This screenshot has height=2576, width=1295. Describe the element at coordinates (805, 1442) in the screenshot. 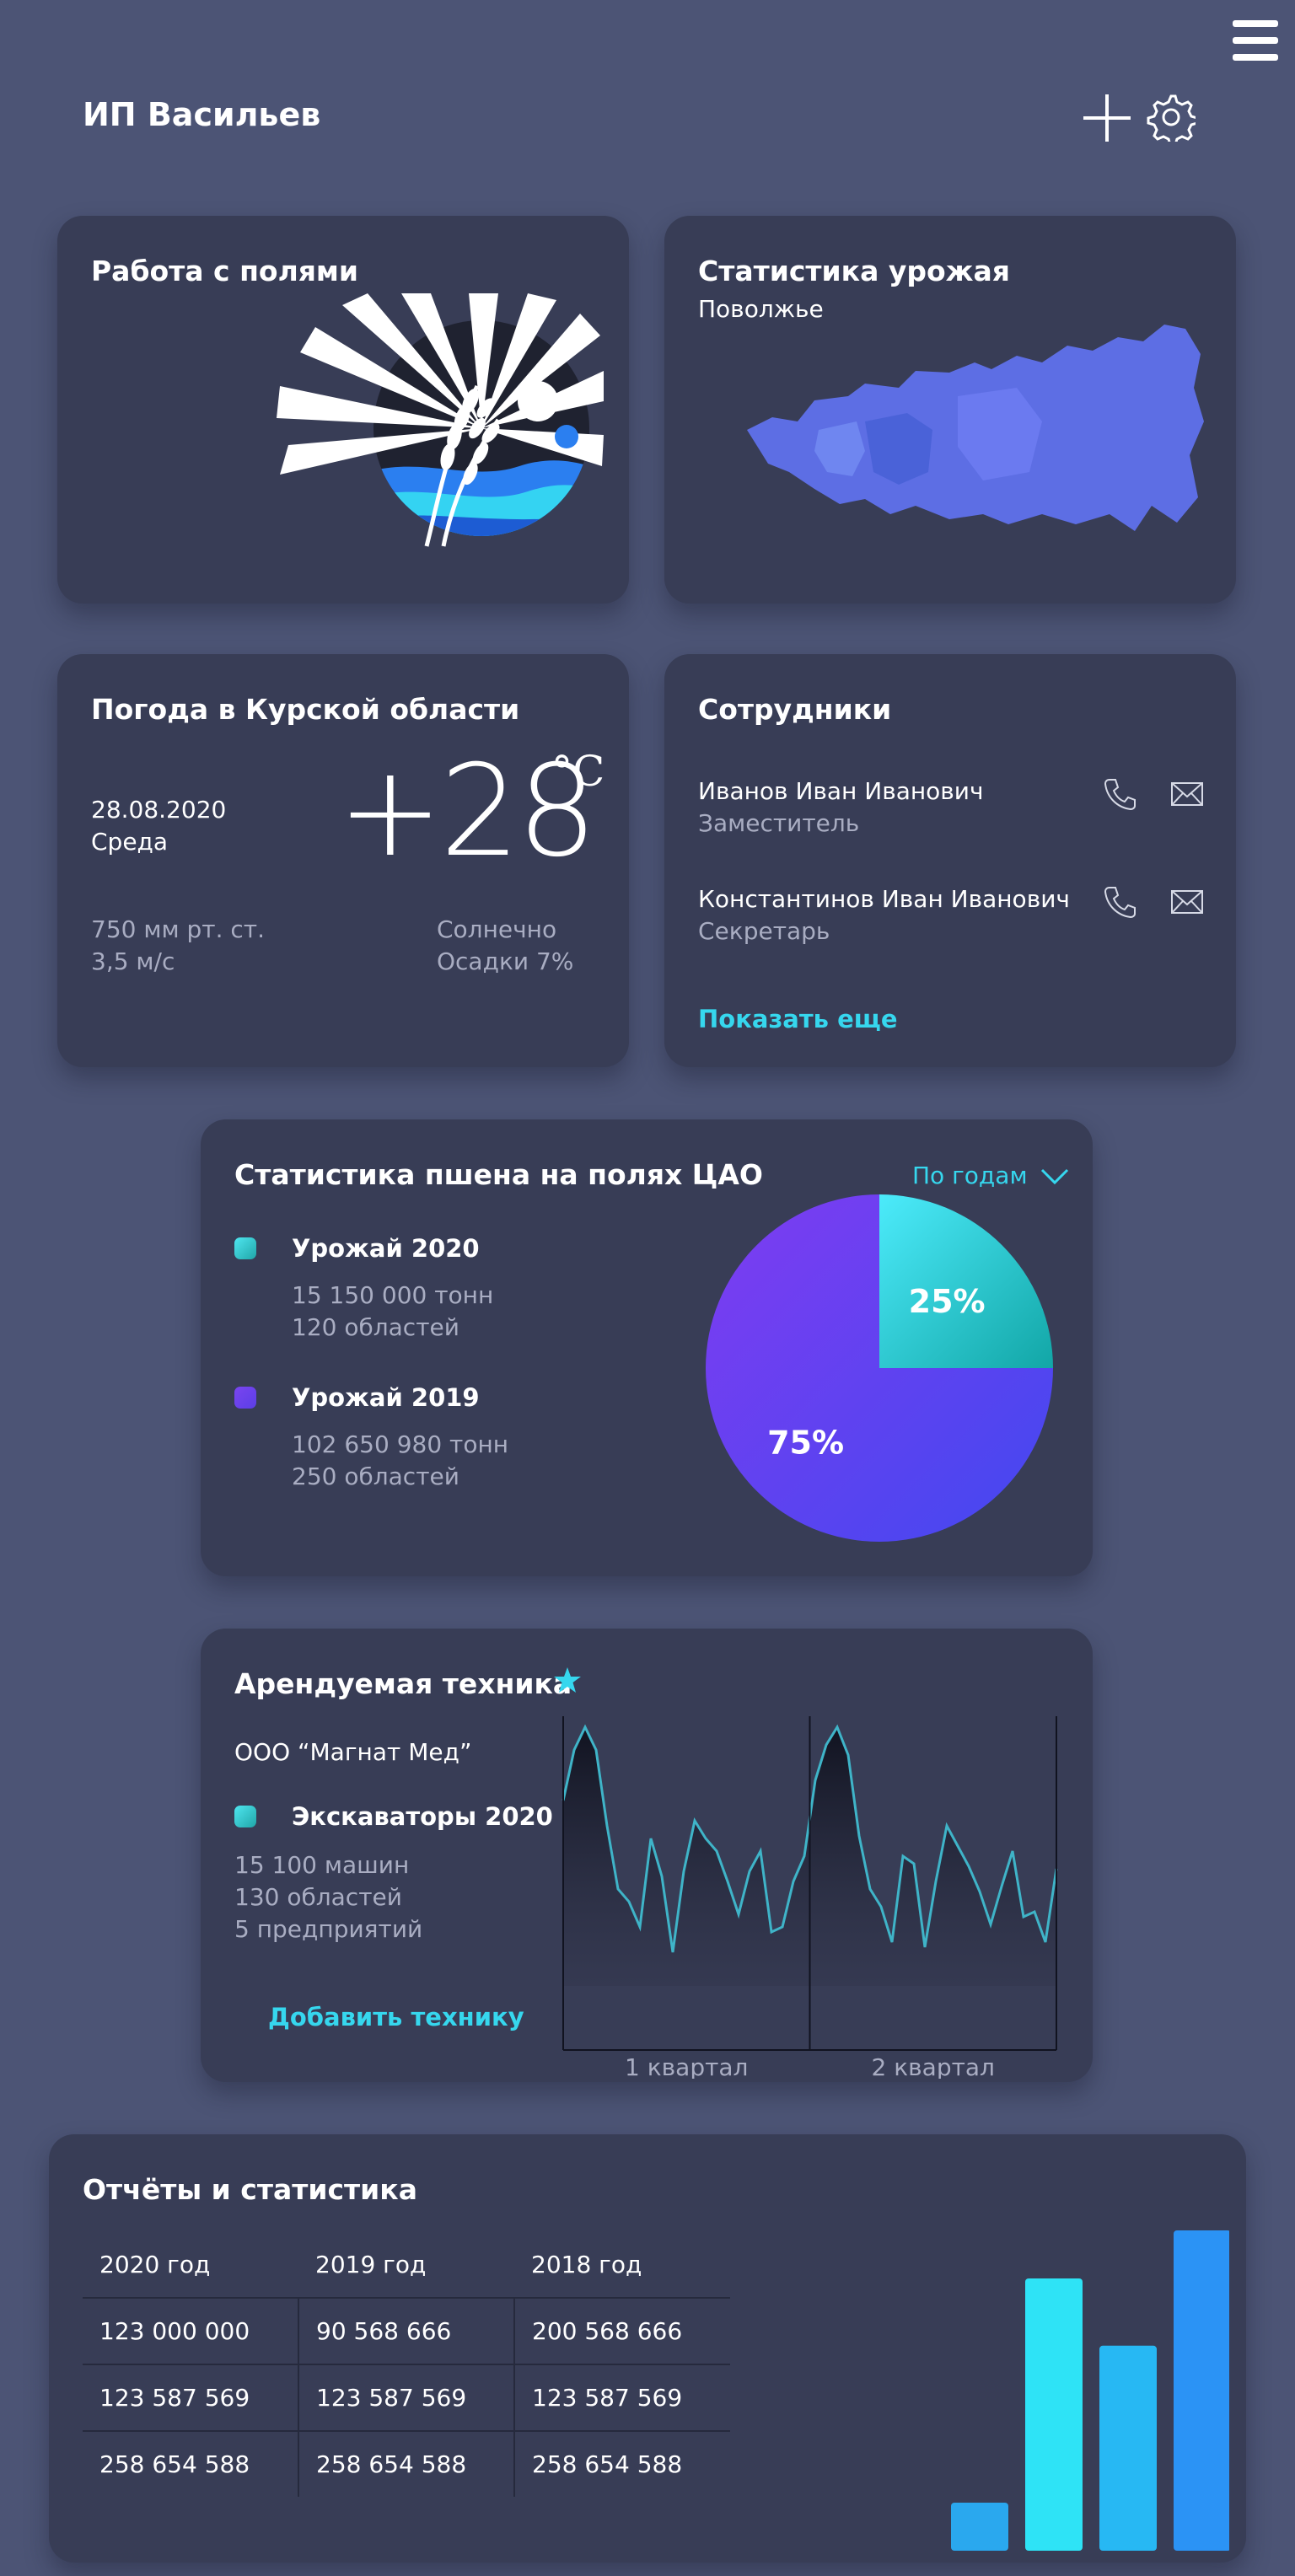

I see `pie-slice-label: 75%` at that location.